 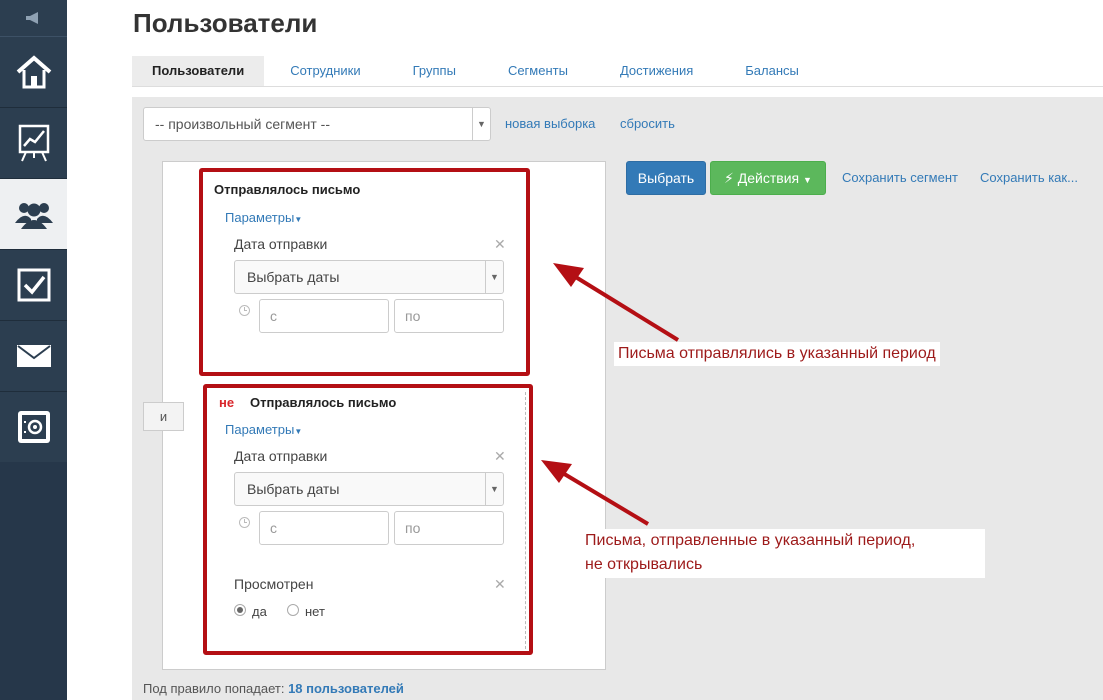 I want to click on rule-result-summary: Под правило попадает: 18 пользователей, so click(x=273, y=688).